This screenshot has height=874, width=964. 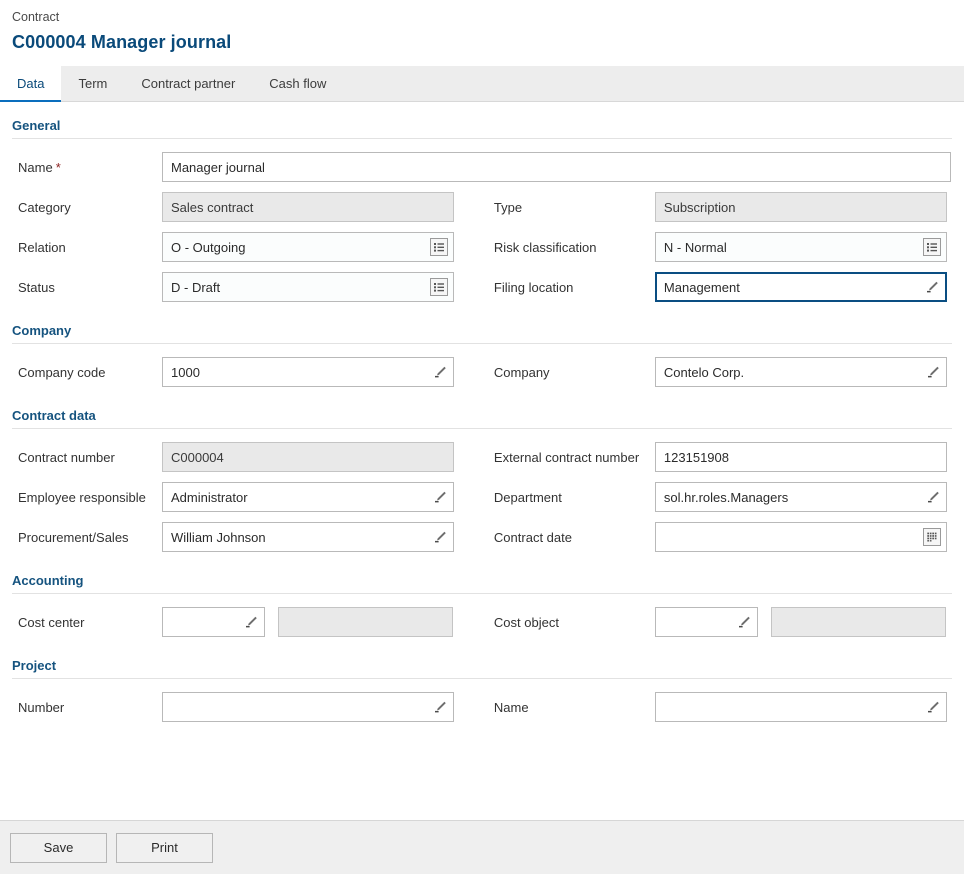 I want to click on category-field-value: Sales contract, so click(x=212, y=207).